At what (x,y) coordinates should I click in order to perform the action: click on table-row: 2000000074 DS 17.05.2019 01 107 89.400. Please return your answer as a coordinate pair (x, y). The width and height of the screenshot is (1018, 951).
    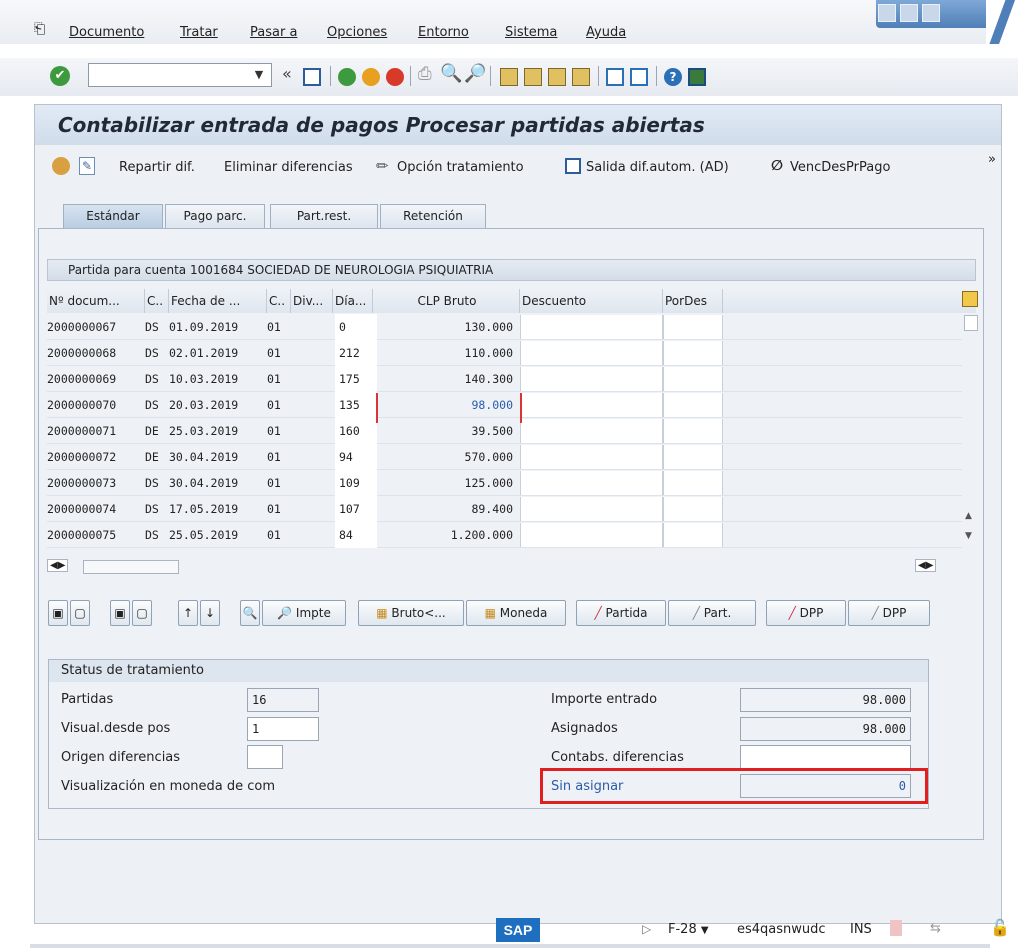
    Looking at the image, I should click on (504, 509).